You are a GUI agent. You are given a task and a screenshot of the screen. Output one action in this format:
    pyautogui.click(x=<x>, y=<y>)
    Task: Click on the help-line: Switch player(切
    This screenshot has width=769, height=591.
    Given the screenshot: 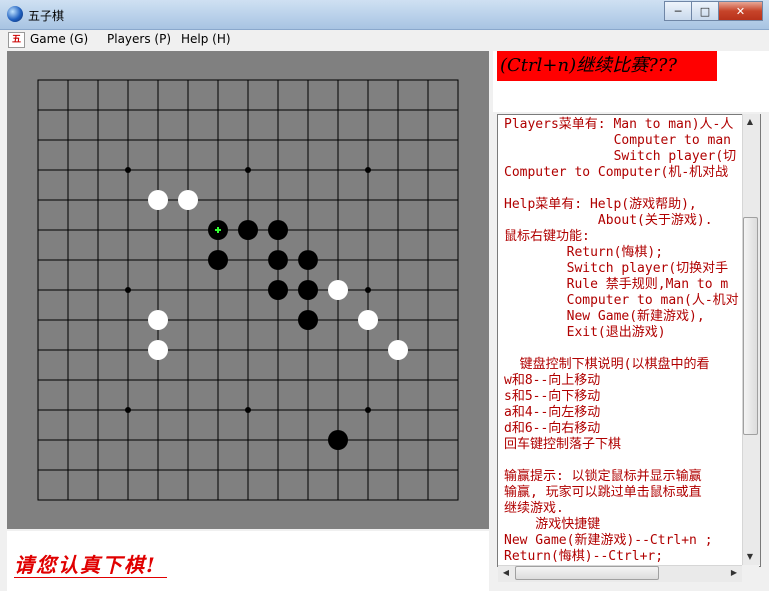 What is the action you would take?
    pyautogui.click(x=620, y=156)
    